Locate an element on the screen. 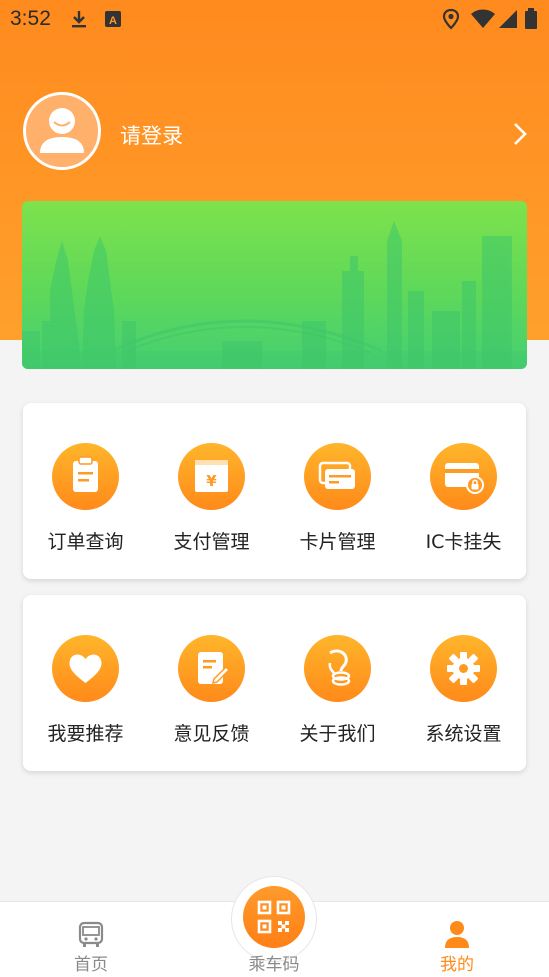  nav-tab-qr-label: 乘车码 is located at coordinates (274, 962).